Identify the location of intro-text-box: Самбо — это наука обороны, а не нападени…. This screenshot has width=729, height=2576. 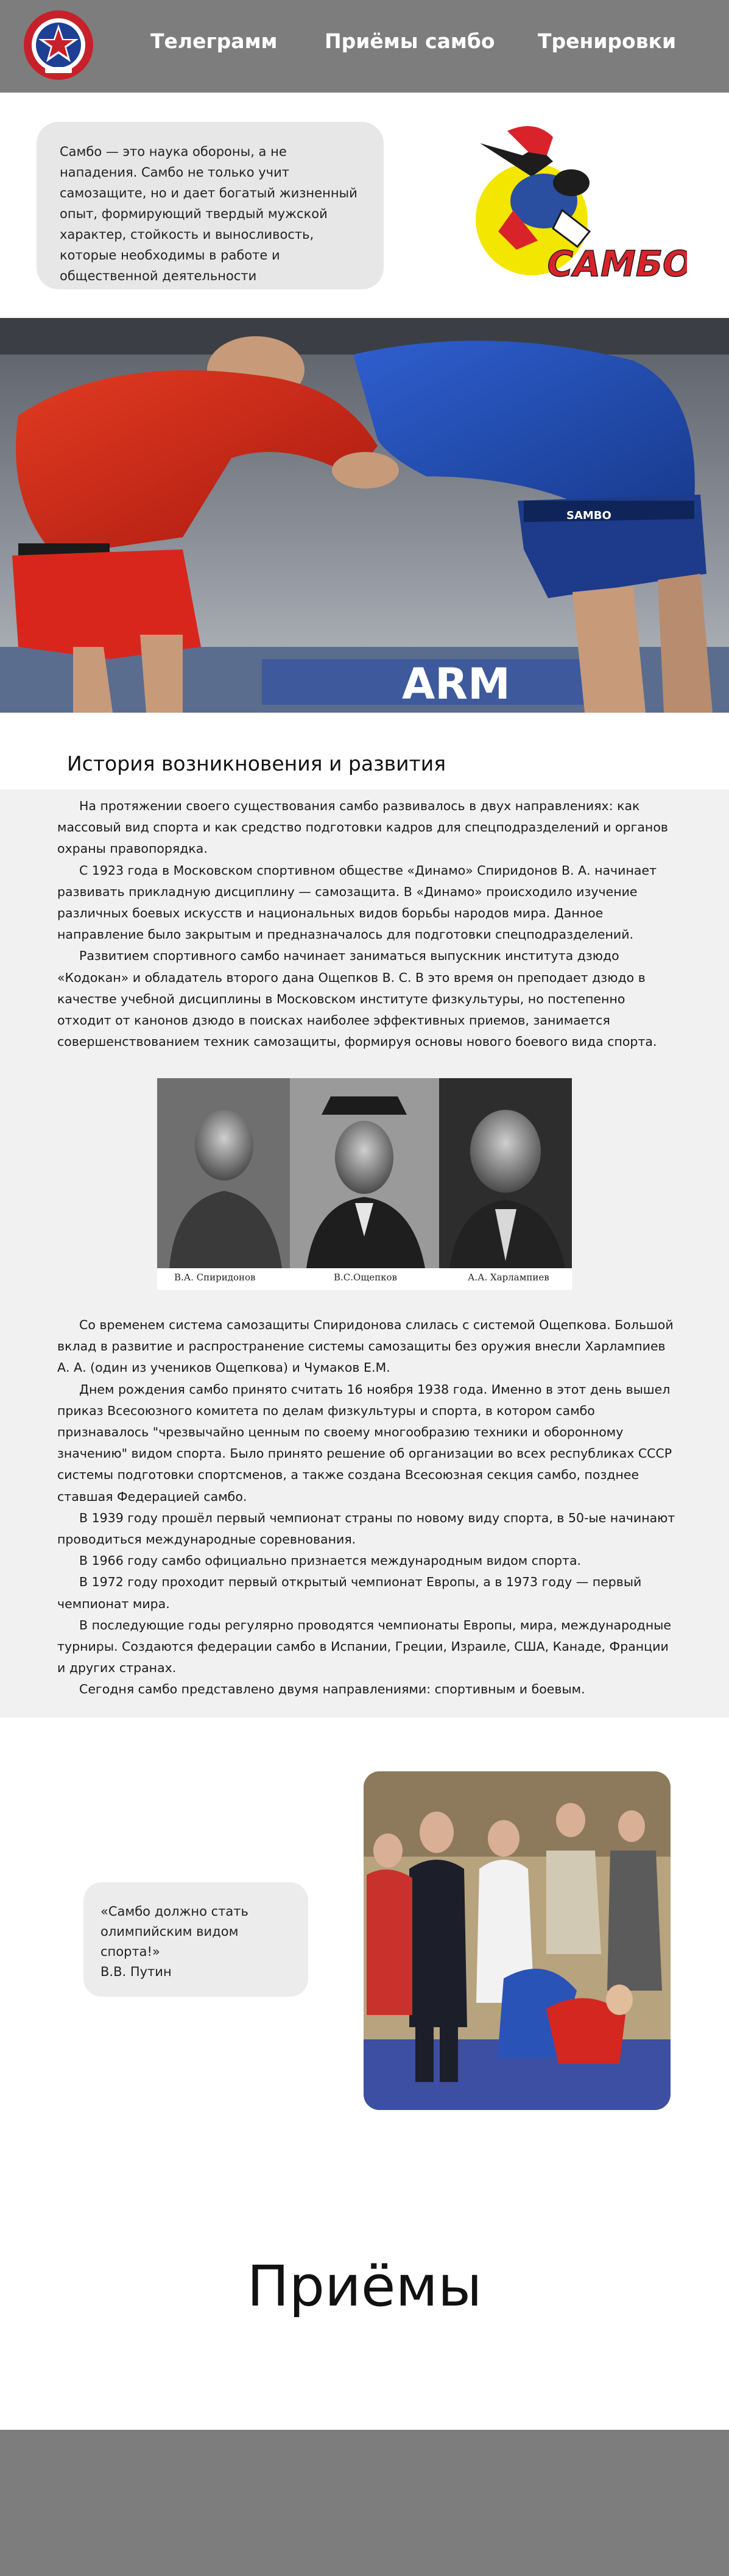
(210, 206).